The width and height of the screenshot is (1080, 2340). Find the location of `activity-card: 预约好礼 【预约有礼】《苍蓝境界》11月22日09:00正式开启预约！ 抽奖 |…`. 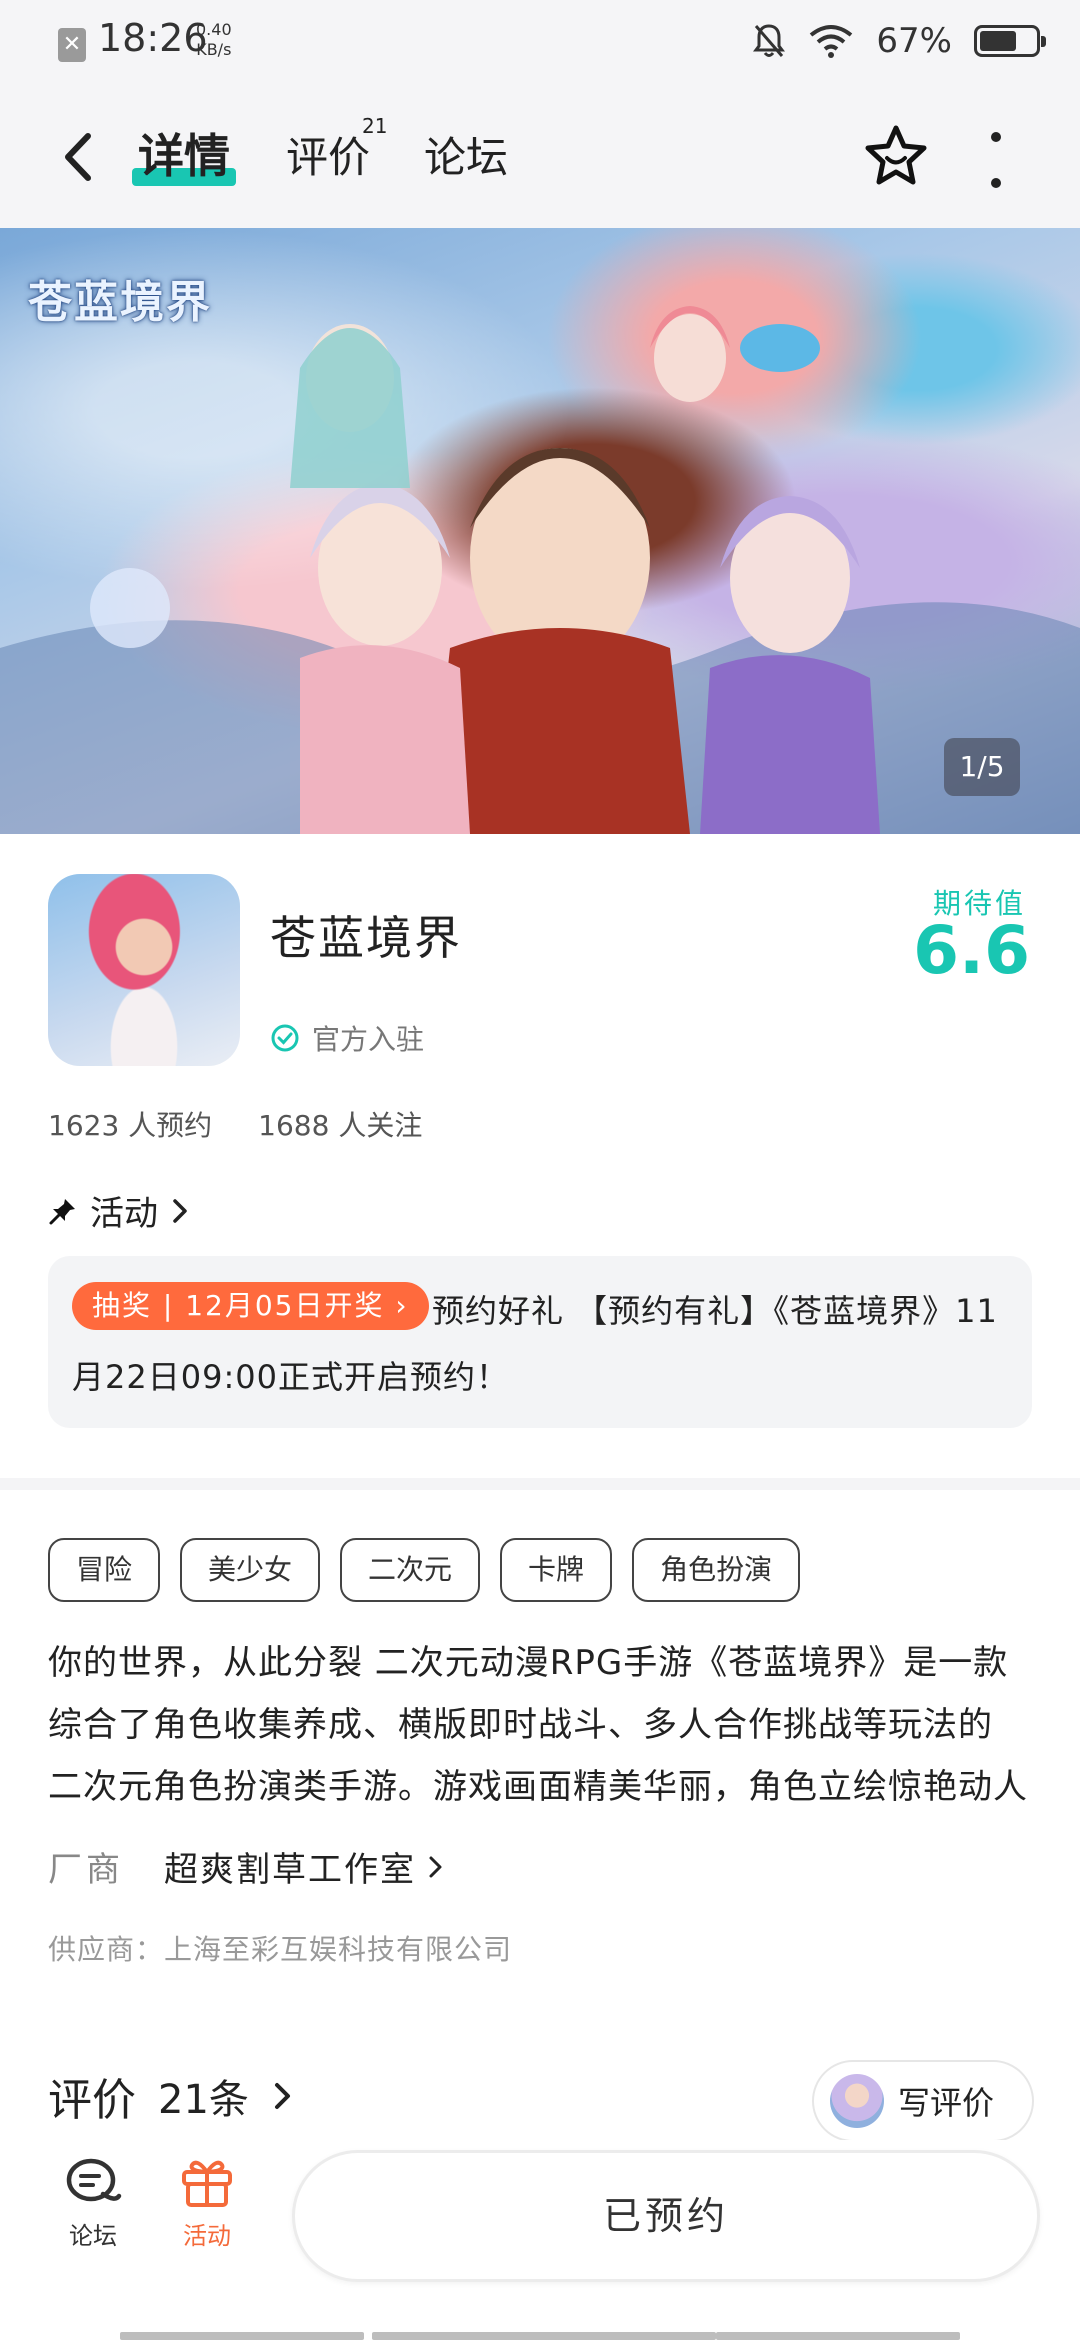

activity-card: 预约好礼 【预约有礼】《苍蓝境界》11月22日09:00正式开启预约！ 抽奖 |… is located at coordinates (540, 1342).